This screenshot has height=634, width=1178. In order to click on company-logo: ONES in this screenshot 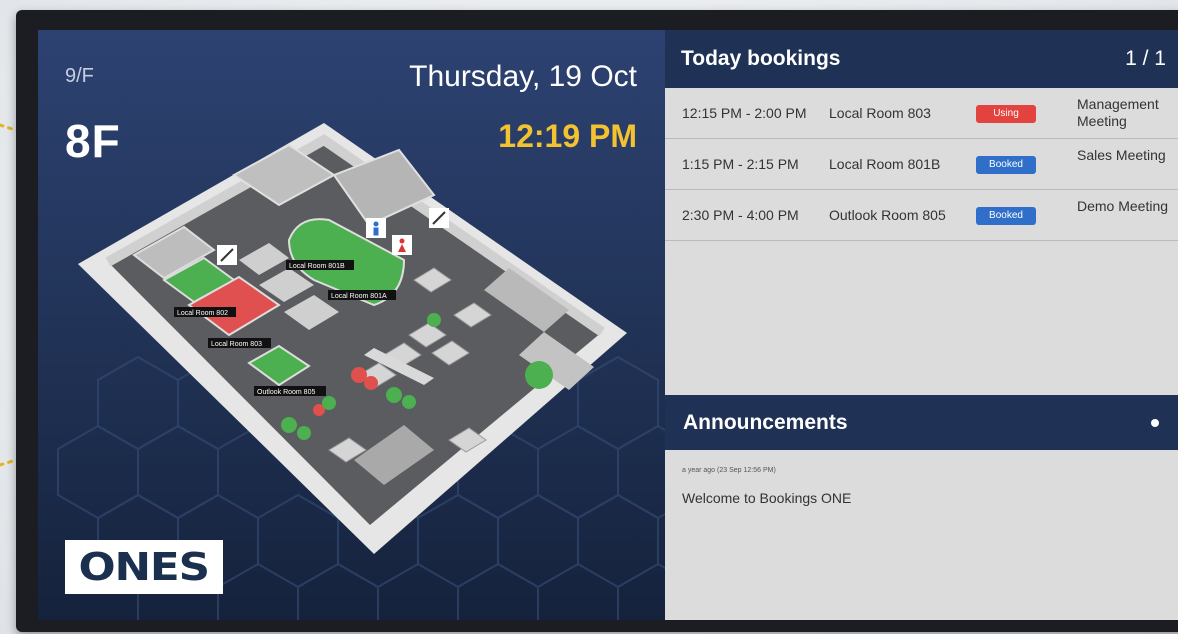, I will do `click(144, 567)`.